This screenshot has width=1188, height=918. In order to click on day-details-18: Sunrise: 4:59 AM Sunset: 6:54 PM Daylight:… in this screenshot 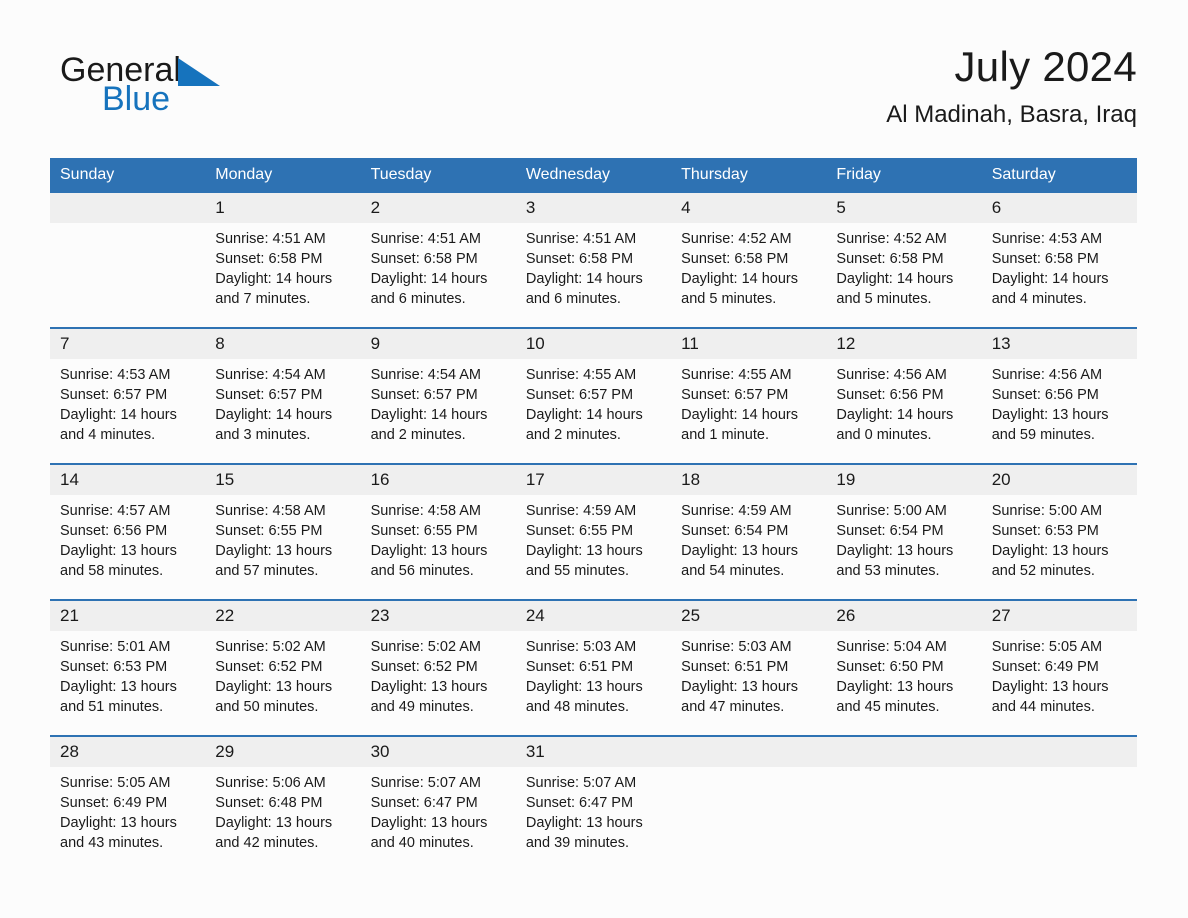, I will do `click(749, 547)`.